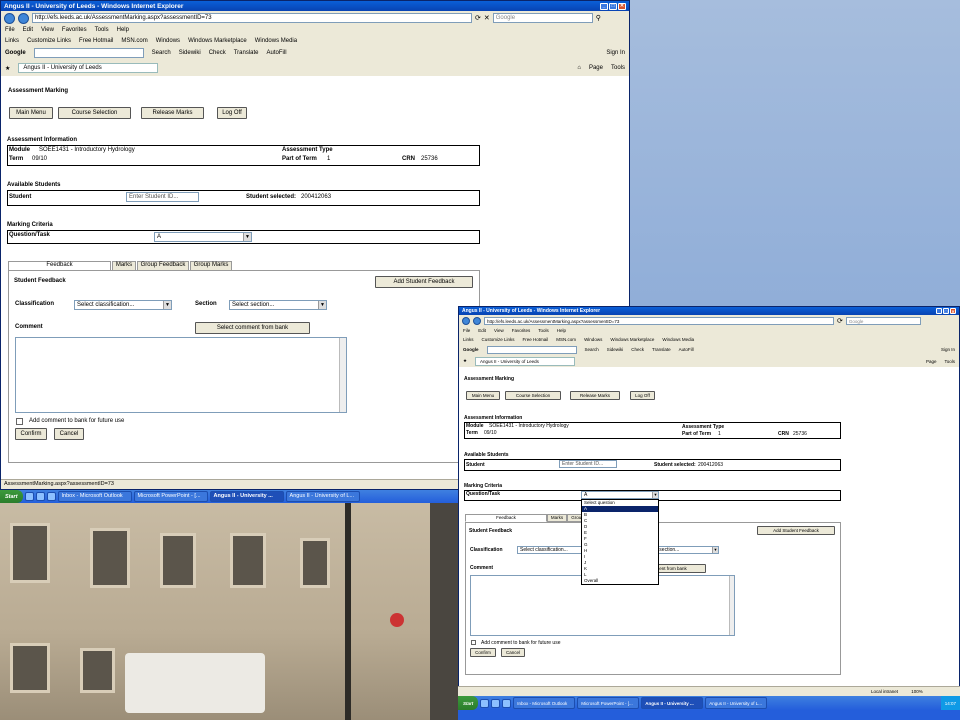 This screenshot has height=720, width=960. Describe the element at coordinates (917, 691) in the screenshot. I see `zoom-level: 100%` at that location.